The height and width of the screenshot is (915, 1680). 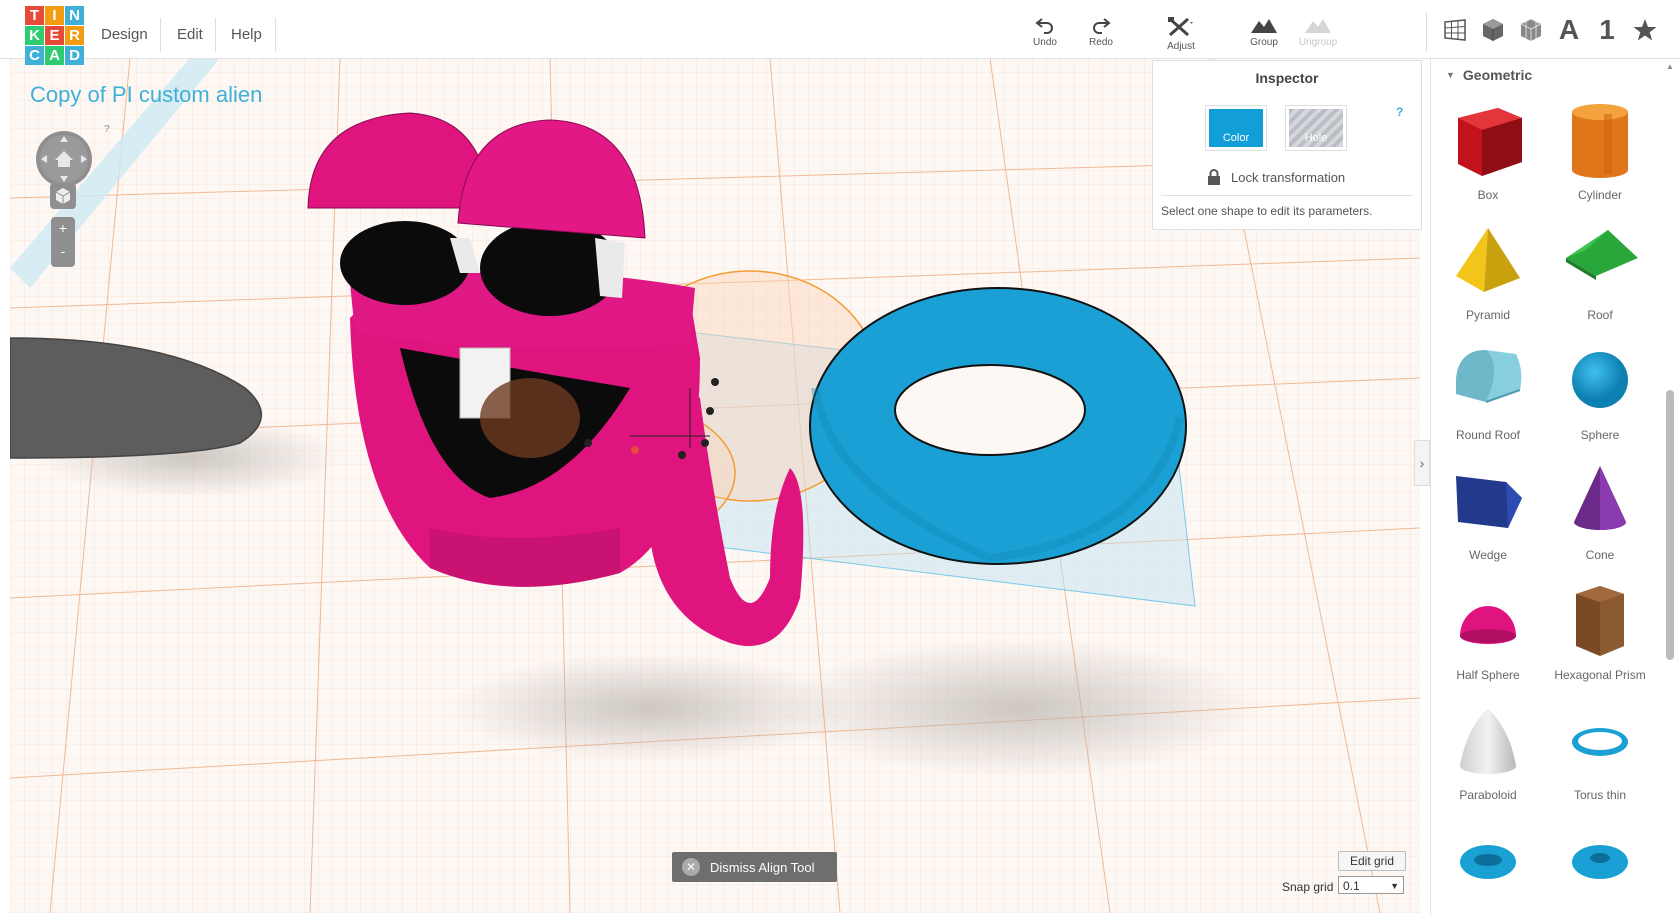 I want to click on shape-label: Round Roof, so click(x=1488, y=435).